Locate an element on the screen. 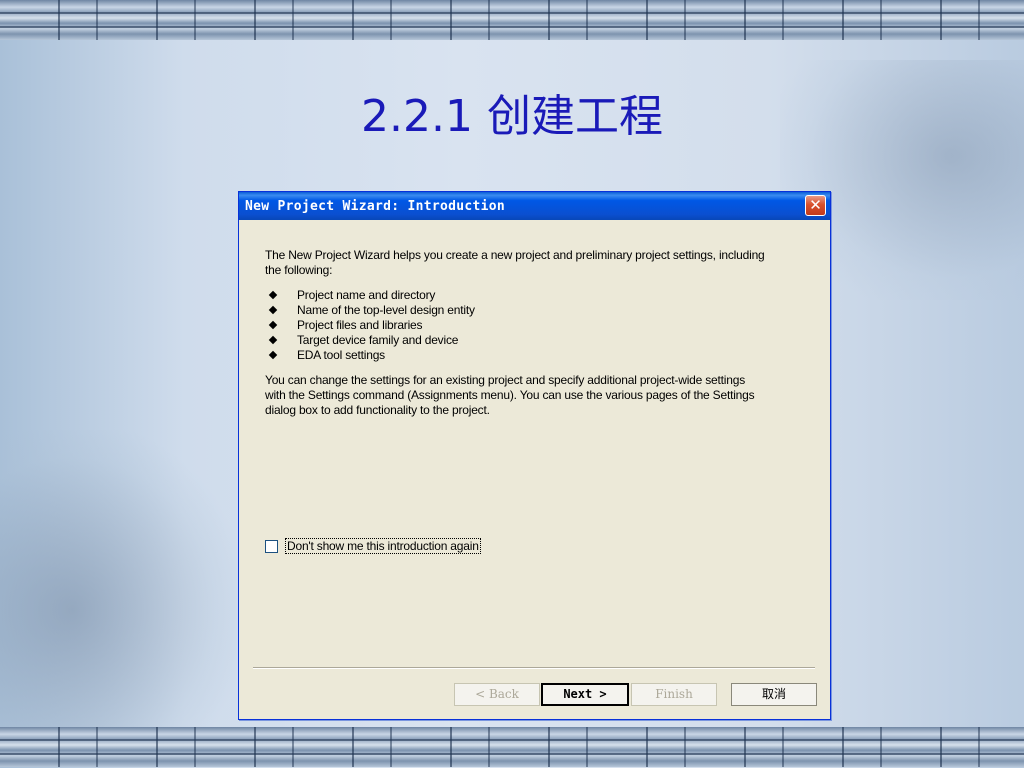  list-item: Project files and libraries is located at coordinates (525, 325).